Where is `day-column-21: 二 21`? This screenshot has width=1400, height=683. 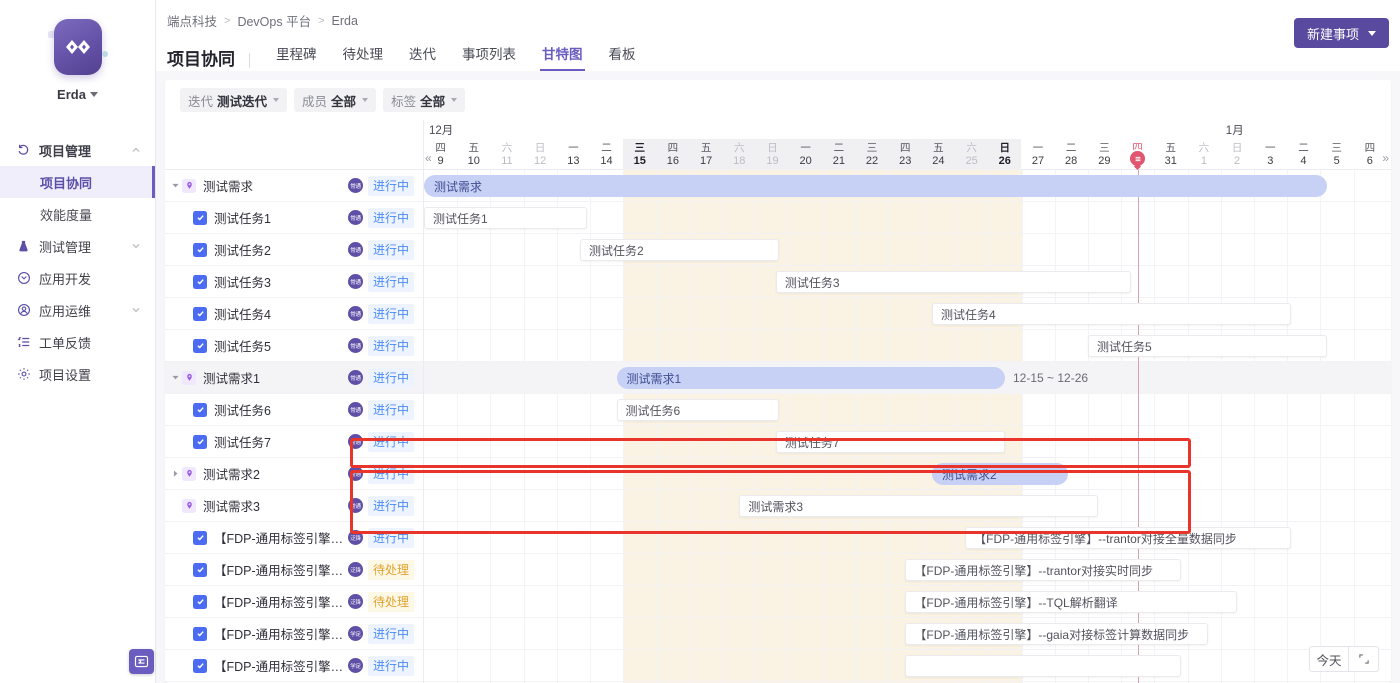 day-column-21: 二 21 is located at coordinates (839, 154).